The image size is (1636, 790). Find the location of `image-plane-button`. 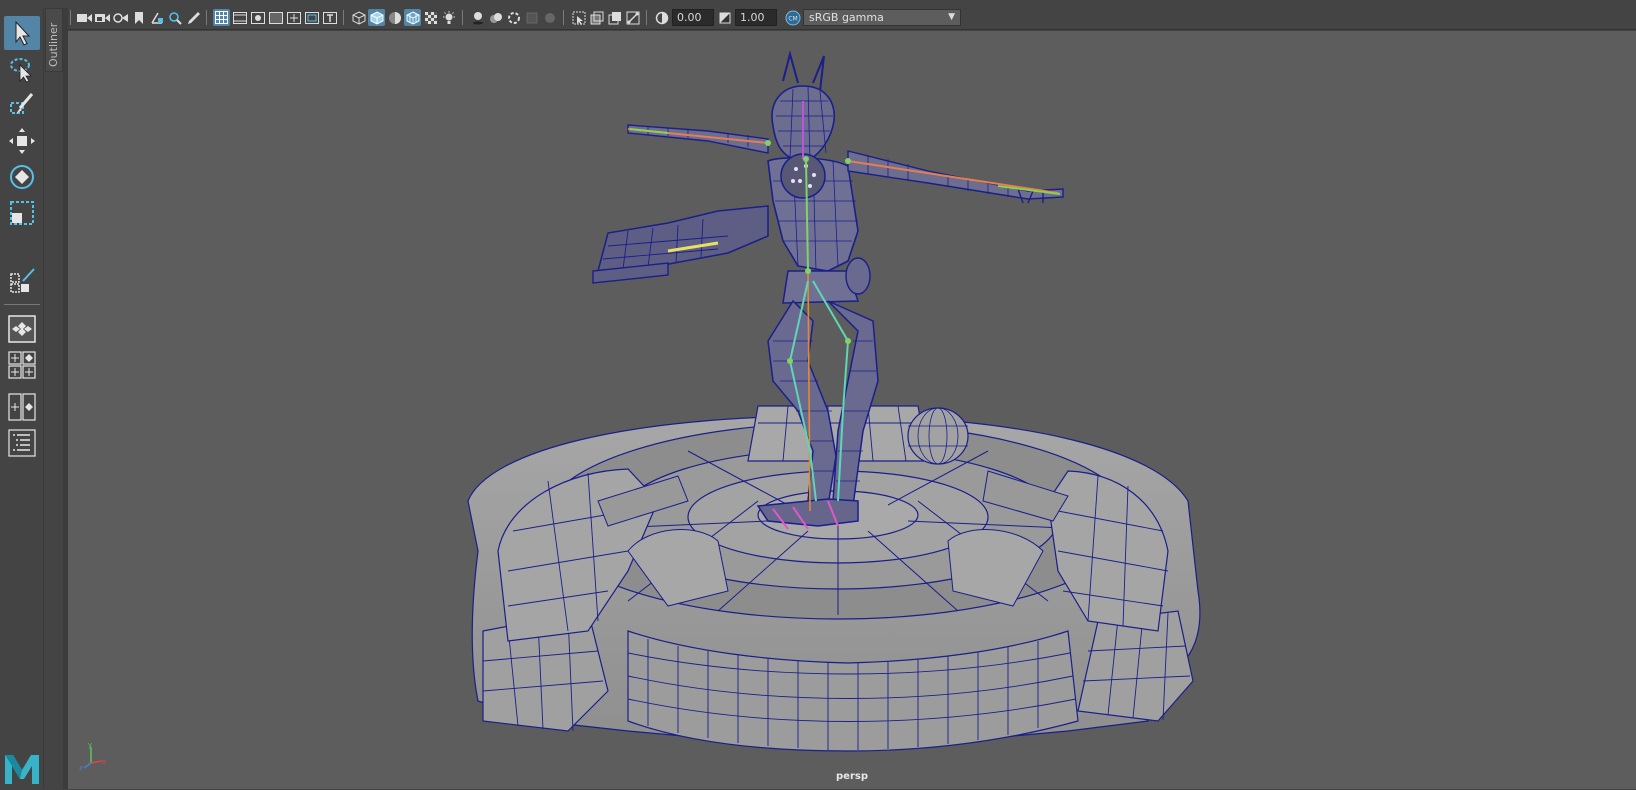

image-plane-button is located at coordinates (156, 17).